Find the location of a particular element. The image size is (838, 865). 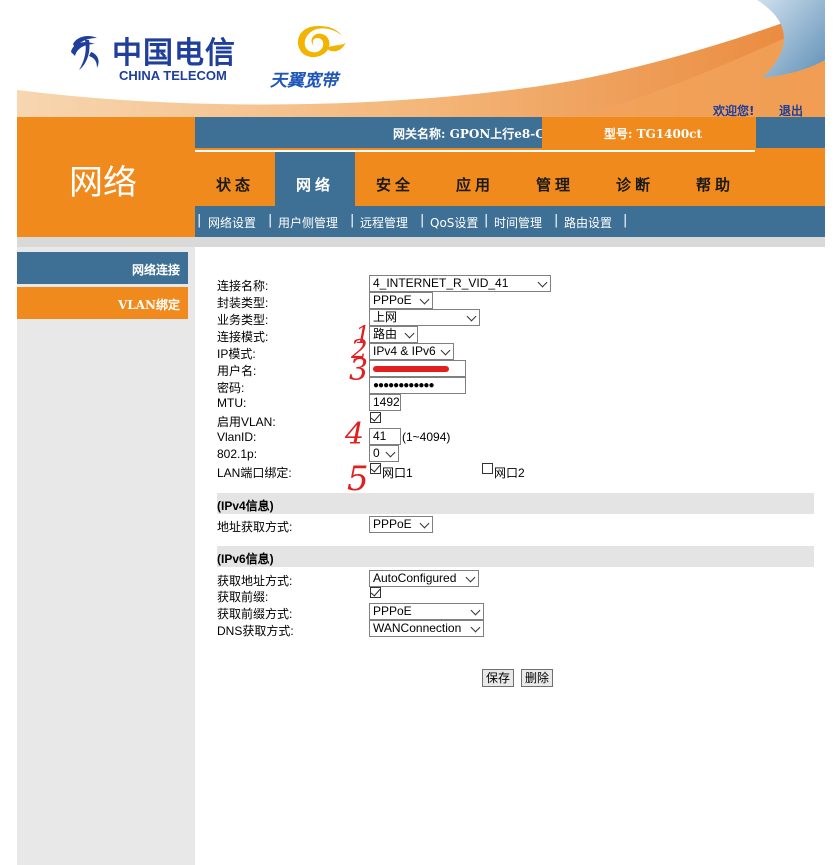

tab-network: 网络 is located at coordinates (315, 178).